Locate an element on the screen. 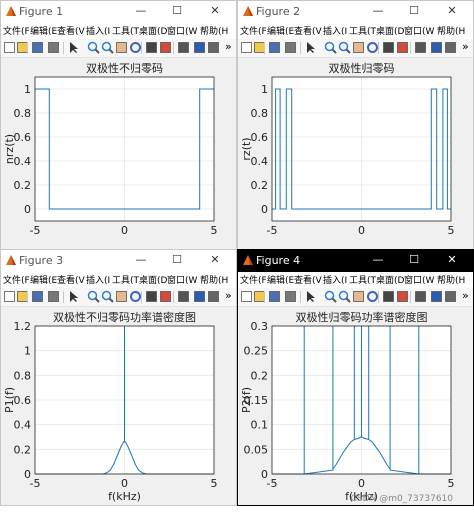 This screenshot has width=474, height=515. title-bar: Figure 1 — ☐ ✕ is located at coordinates (118, 12).